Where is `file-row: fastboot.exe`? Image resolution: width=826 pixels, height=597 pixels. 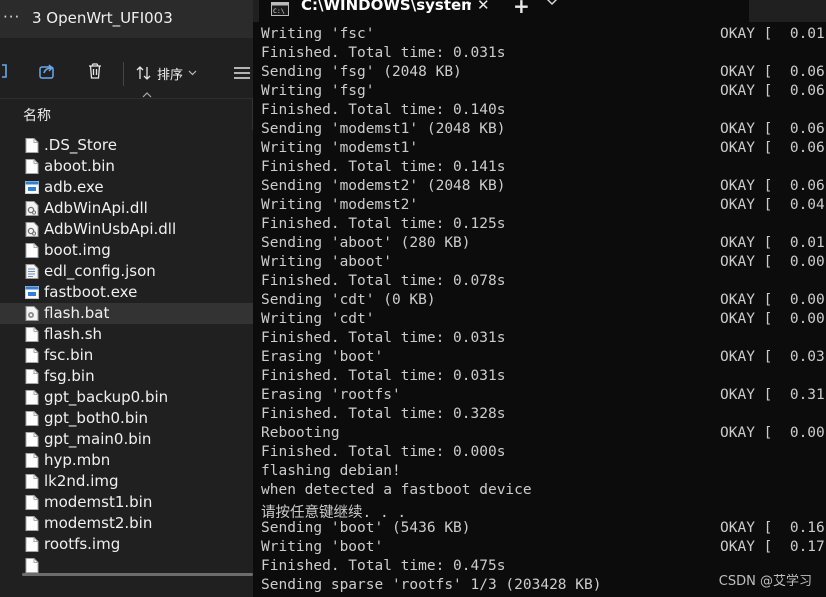 file-row: fastboot.exe is located at coordinates (126, 292).